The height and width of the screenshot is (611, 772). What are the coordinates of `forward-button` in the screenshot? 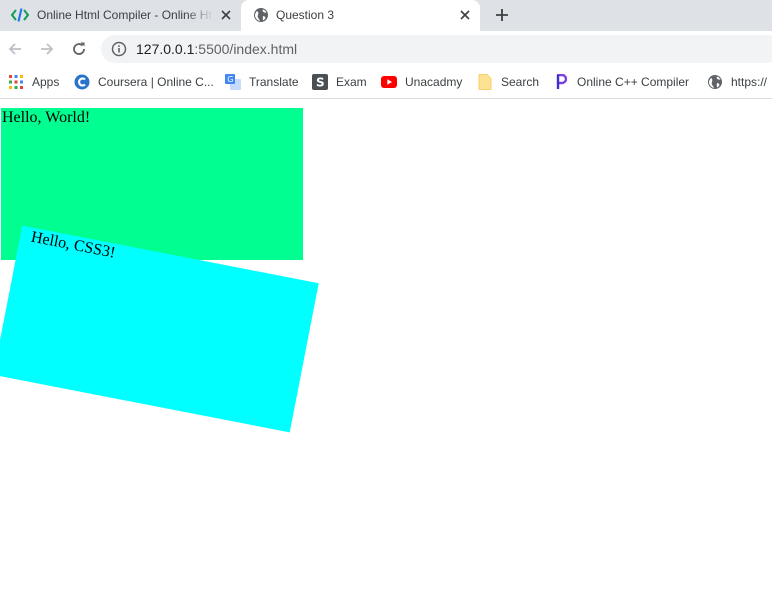 It's located at (47, 49).